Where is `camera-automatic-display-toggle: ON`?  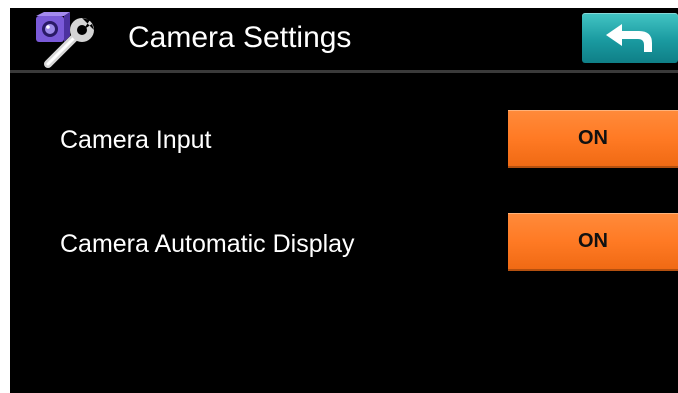 camera-automatic-display-toggle: ON is located at coordinates (593, 242).